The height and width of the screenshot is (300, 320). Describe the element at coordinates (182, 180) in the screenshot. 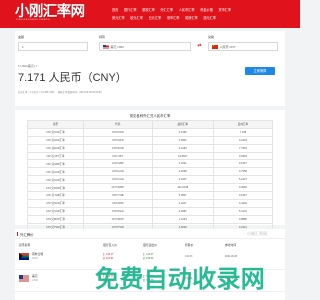

I see `rate-latest: 0.1907` at that location.